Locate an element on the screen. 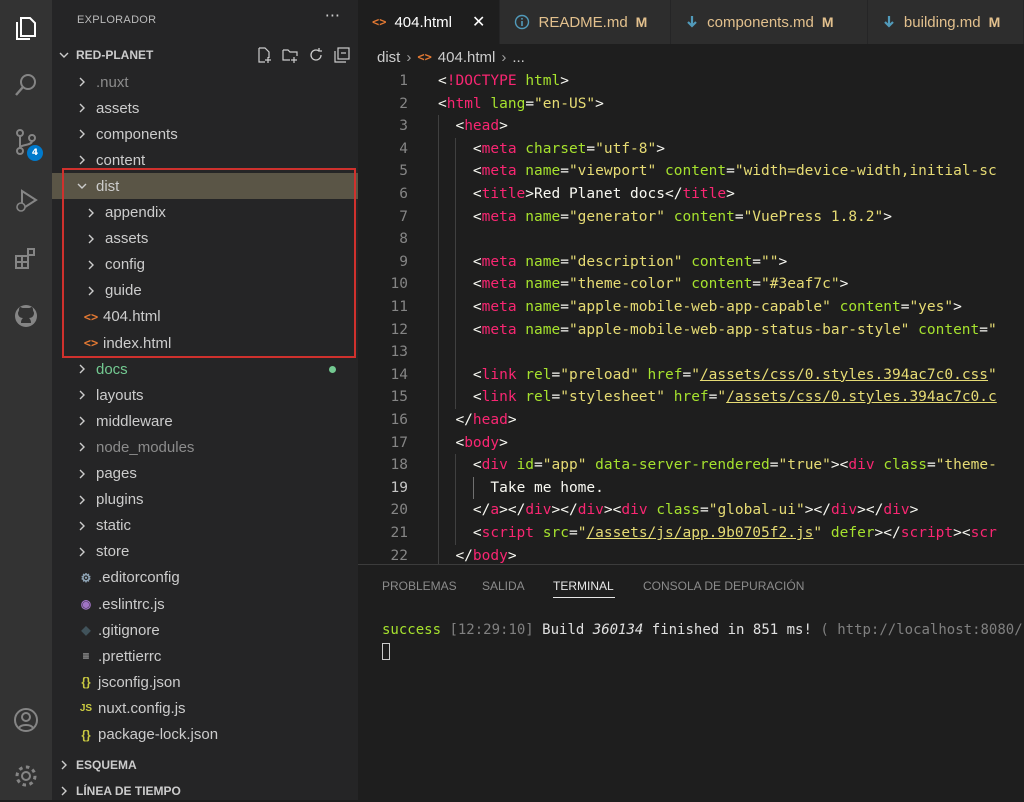  more-actions-button: ··· is located at coordinates (332, 15).